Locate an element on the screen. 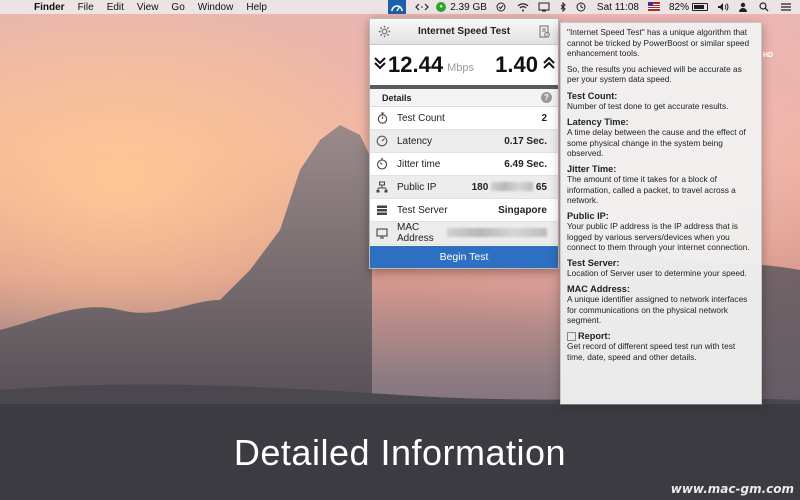 The height and width of the screenshot is (500, 800). test-count-label: Test Count is located at coordinates (421, 118).